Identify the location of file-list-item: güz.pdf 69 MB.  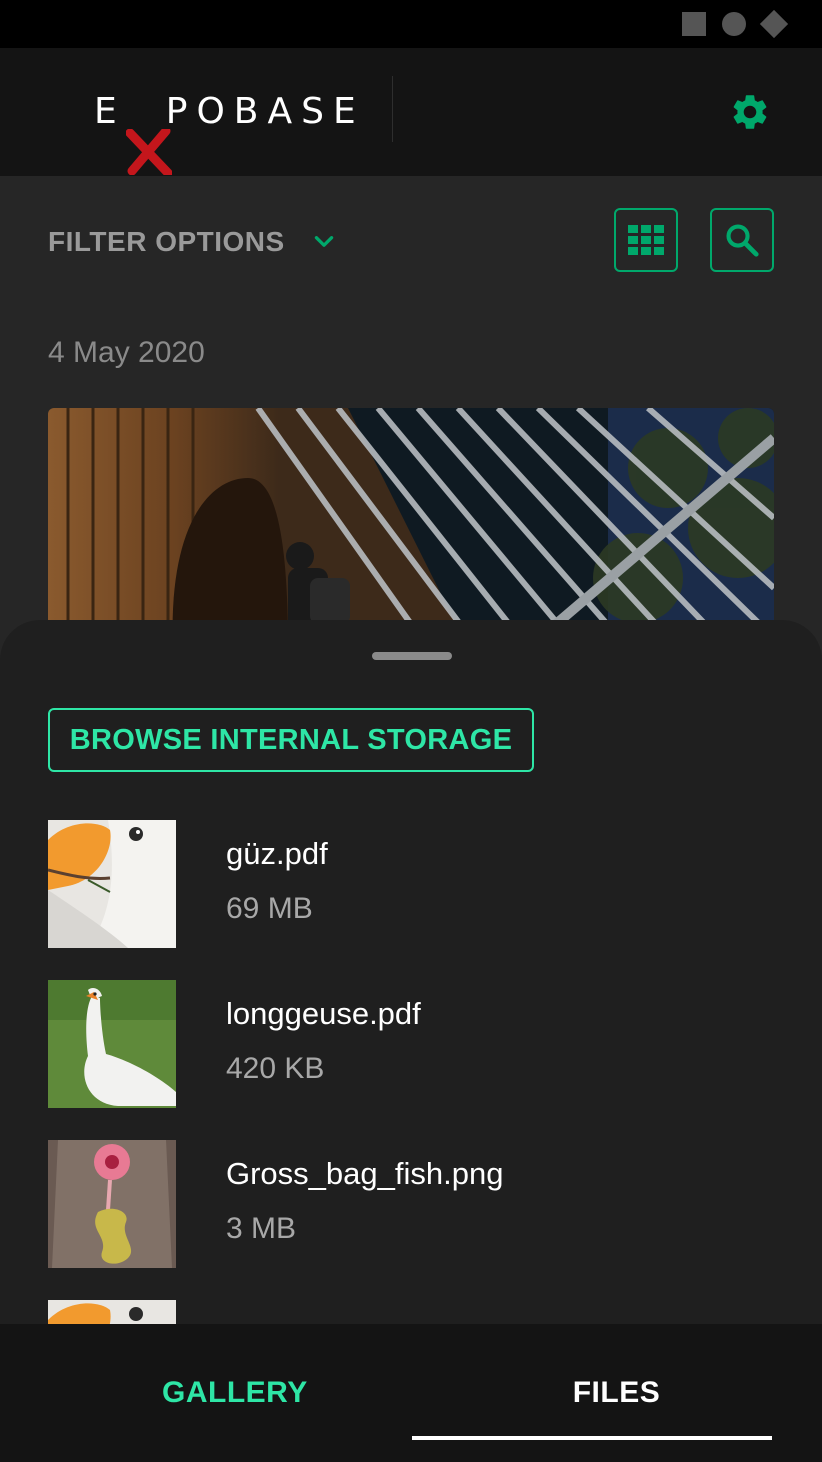
(411, 884).